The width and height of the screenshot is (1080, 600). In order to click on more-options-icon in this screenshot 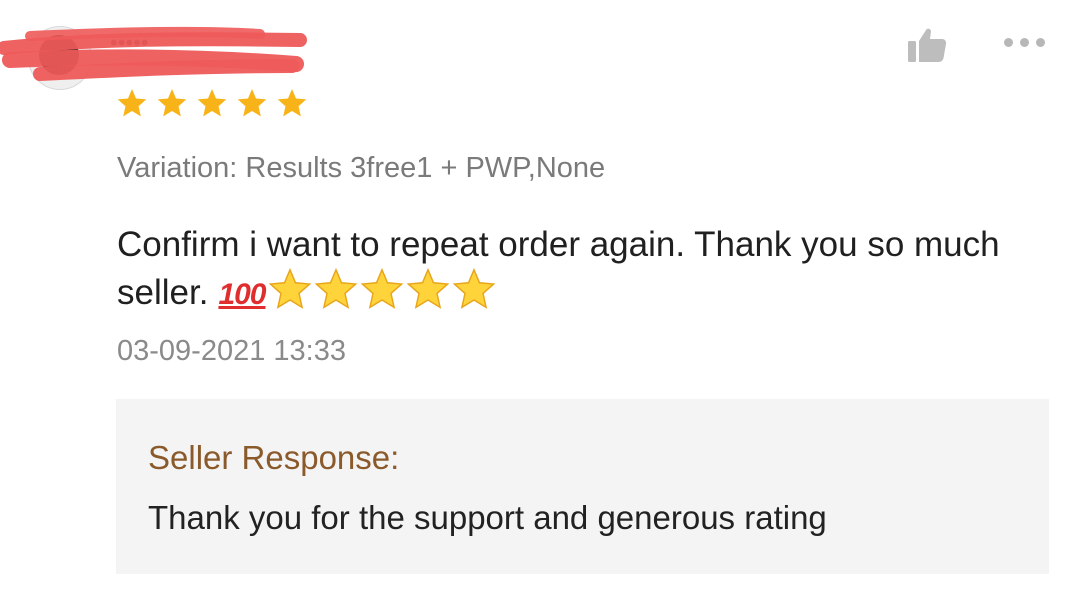, I will do `click(1024, 42)`.